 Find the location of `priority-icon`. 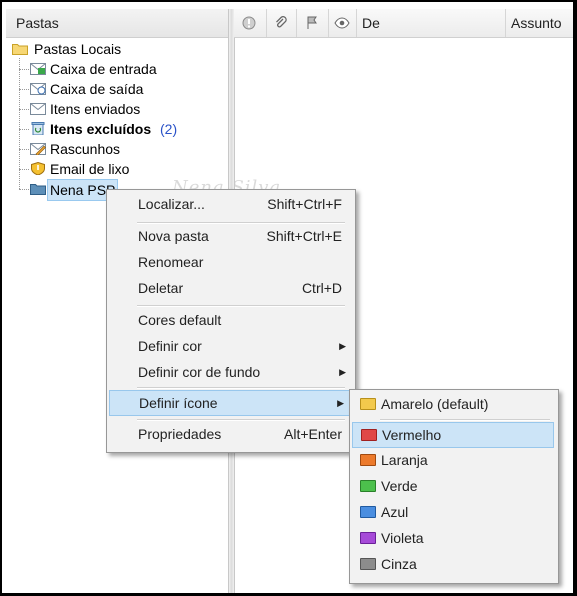

priority-icon is located at coordinates (249, 23).